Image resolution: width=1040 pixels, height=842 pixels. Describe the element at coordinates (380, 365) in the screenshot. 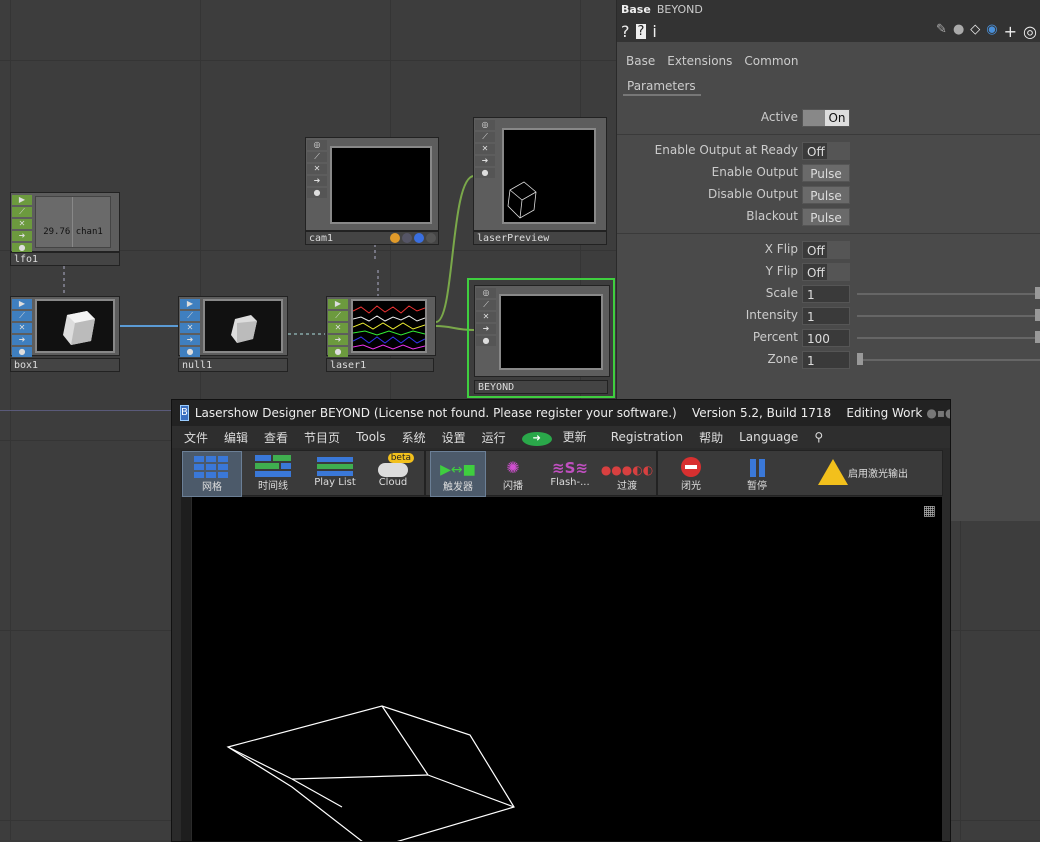

I see `node-label: laser1` at that location.